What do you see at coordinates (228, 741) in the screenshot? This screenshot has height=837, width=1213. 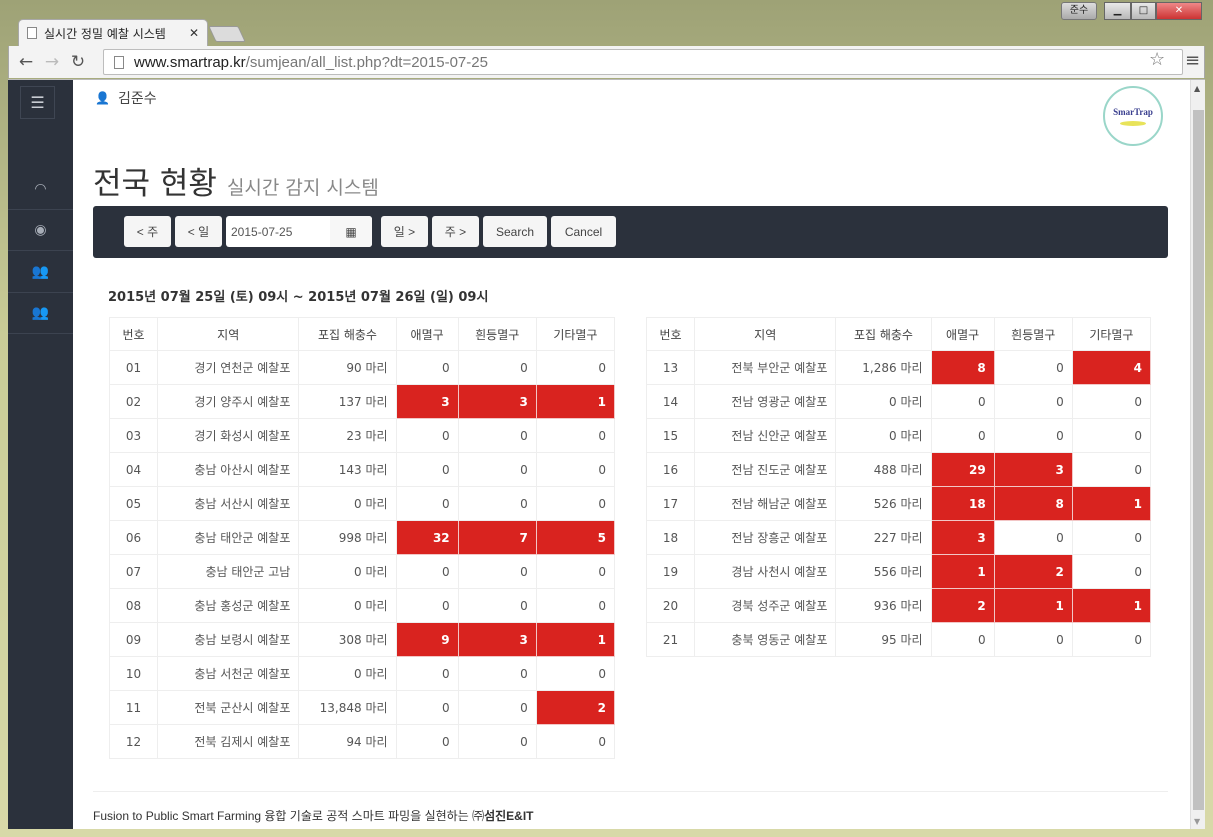 I see `row-region: 전북 김제시 예찰포` at bounding box center [228, 741].